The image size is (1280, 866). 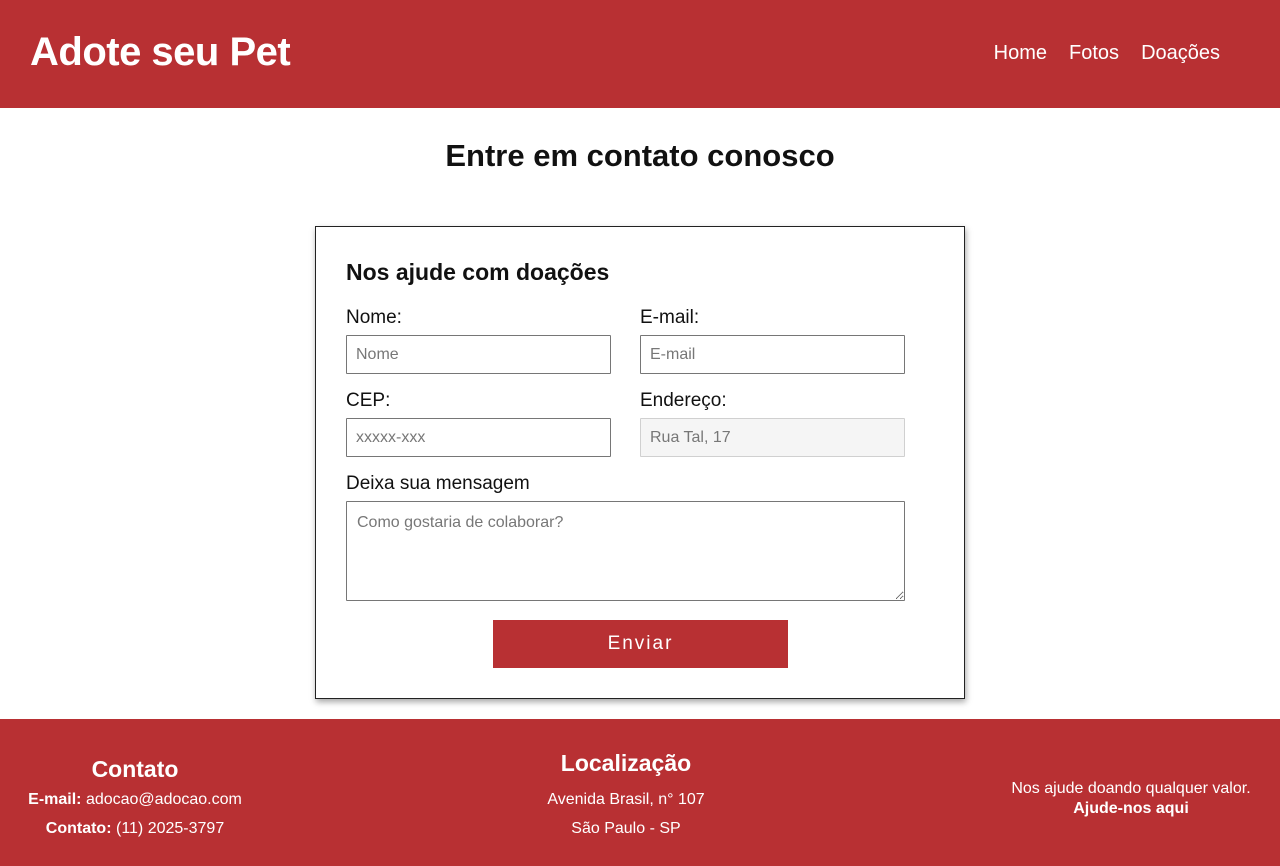 I want to click on footer-contato-title: Contato, so click(x=135, y=769).